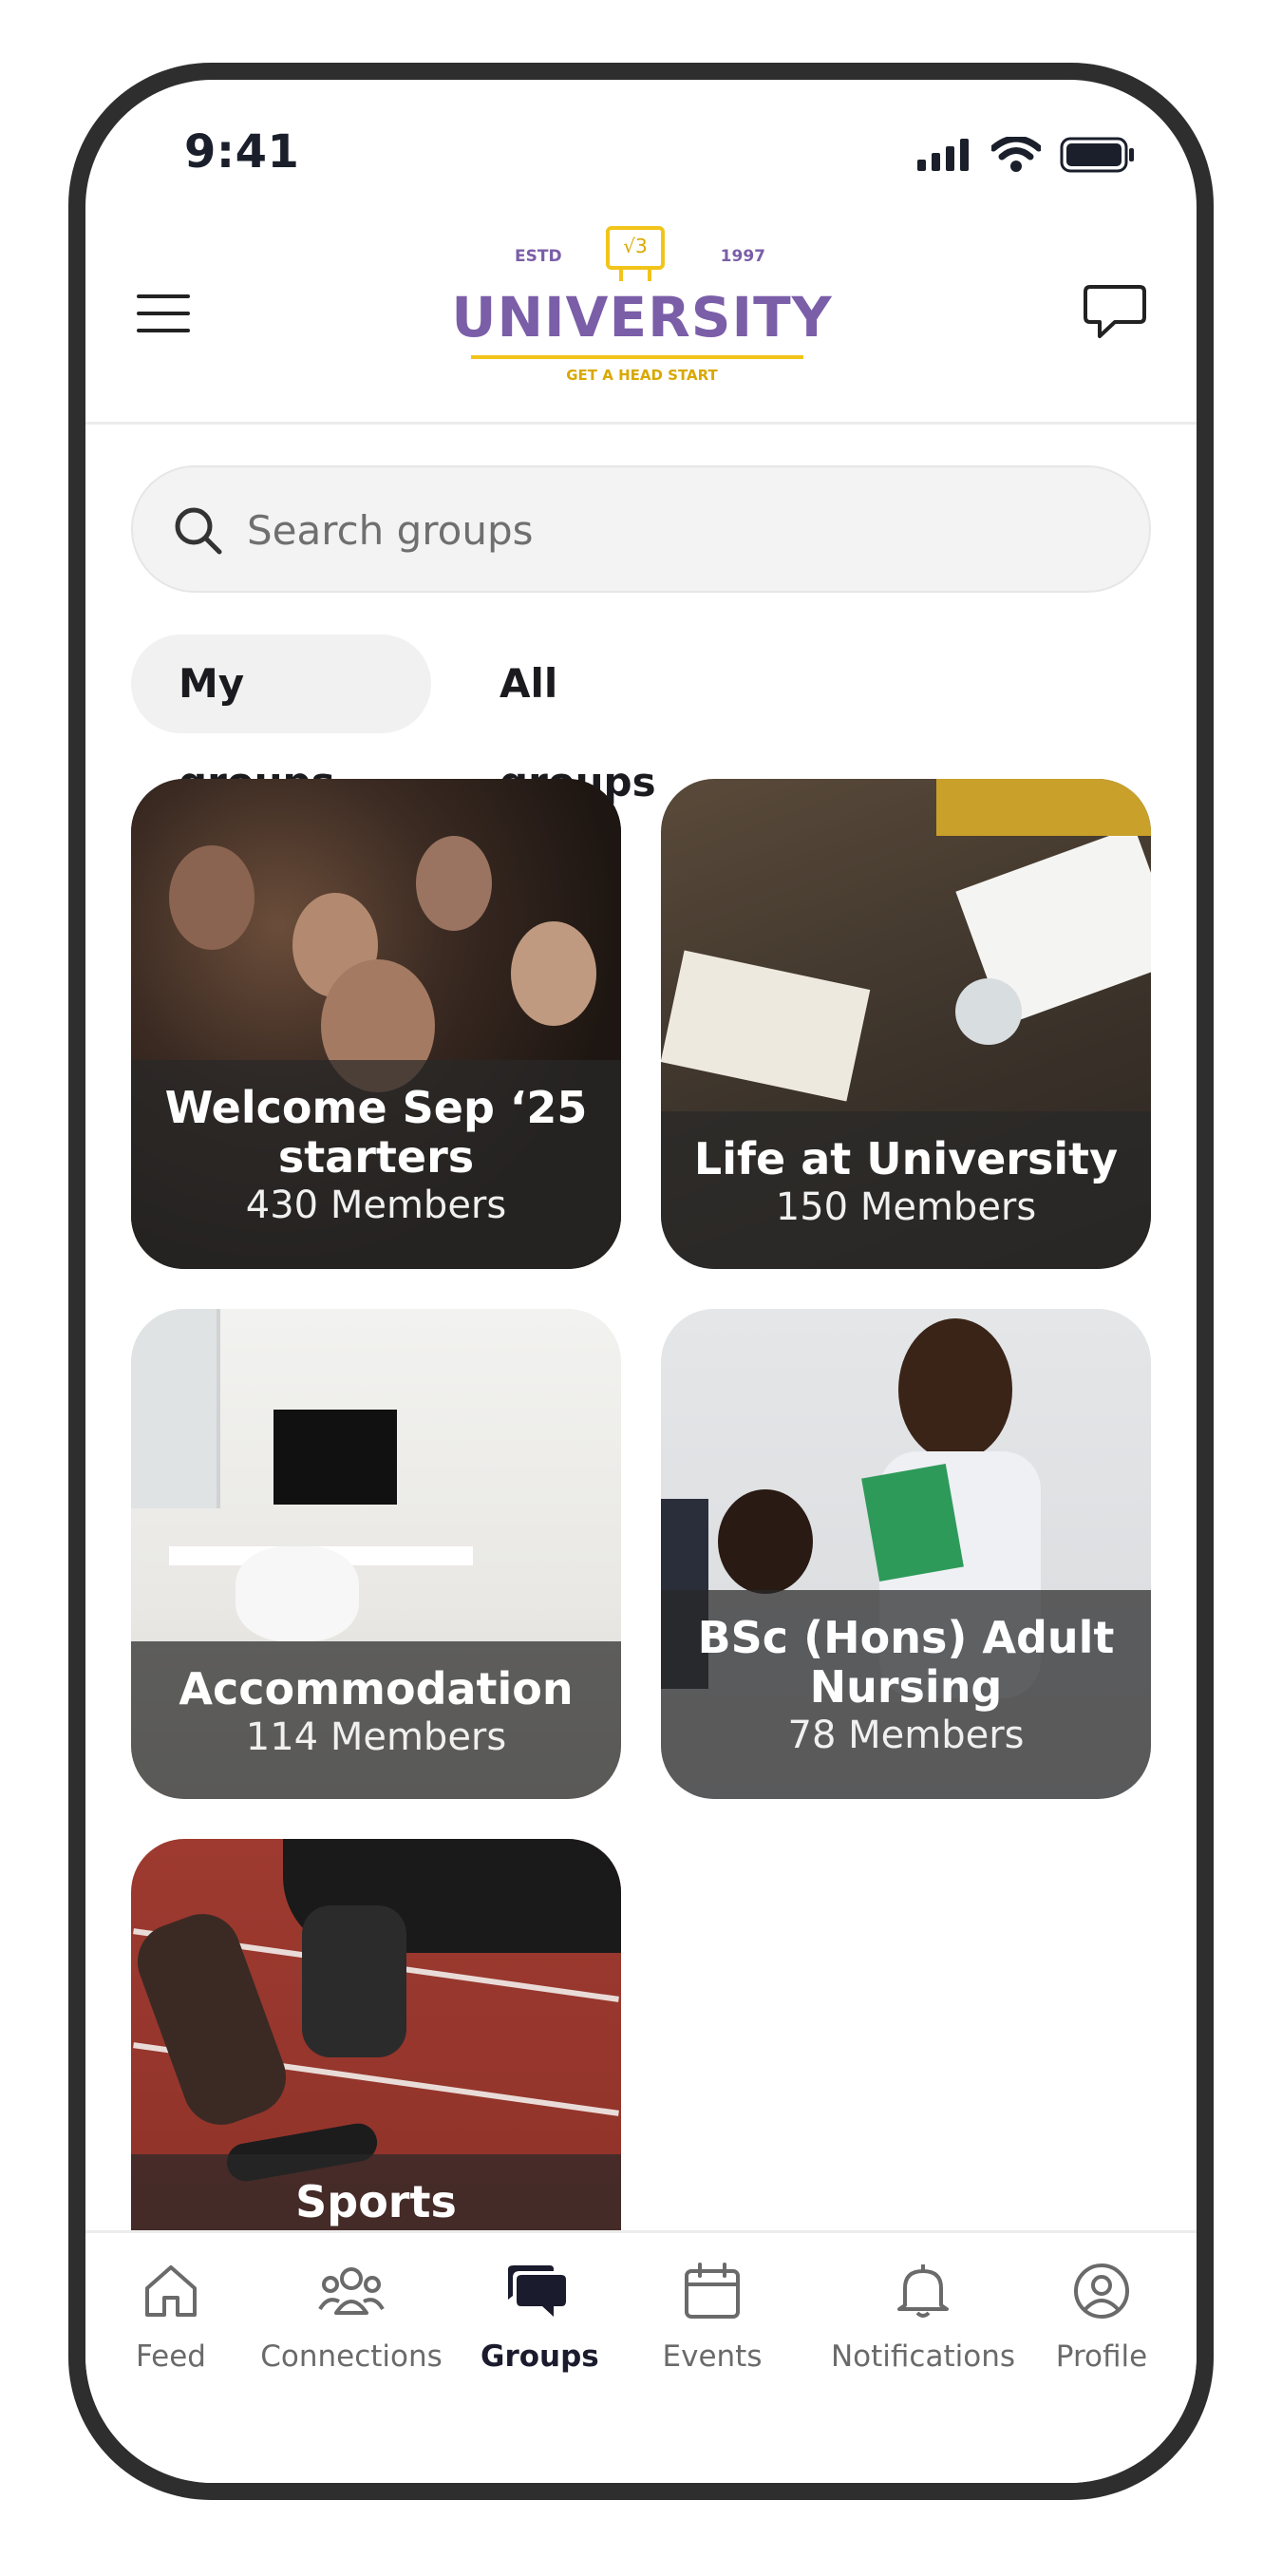  What do you see at coordinates (376, 1554) in the screenshot?
I see `group-card: Accommodation 114 Members` at bounding box center [376, 1554].